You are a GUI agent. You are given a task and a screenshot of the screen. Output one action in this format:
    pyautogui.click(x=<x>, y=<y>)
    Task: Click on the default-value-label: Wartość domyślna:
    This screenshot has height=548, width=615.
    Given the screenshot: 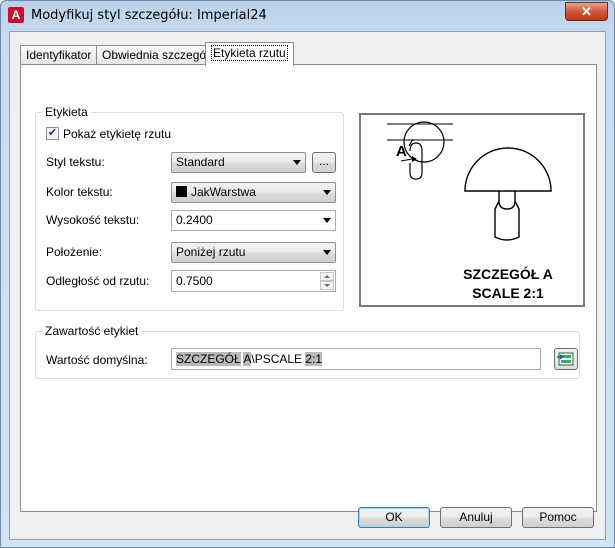 What is the action you would take?
    pyautogui.click(x=97, y=360)
    